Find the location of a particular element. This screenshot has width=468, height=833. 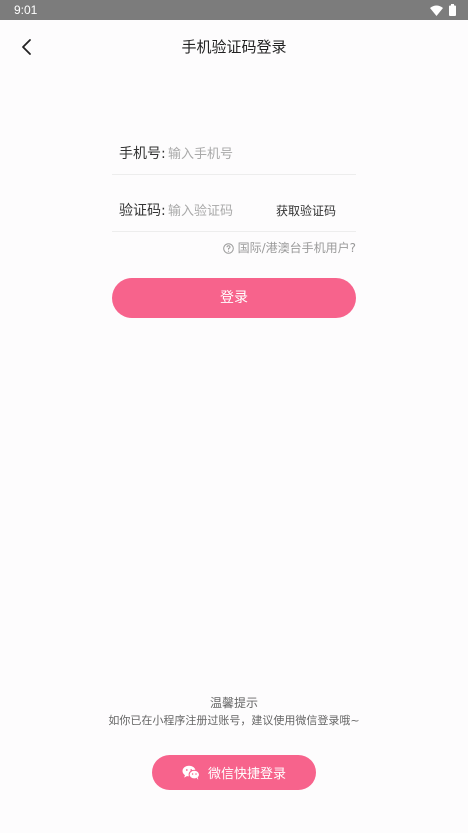

code-field-row: 验证码: 获取验证码 is located at coordinates (234, 211).